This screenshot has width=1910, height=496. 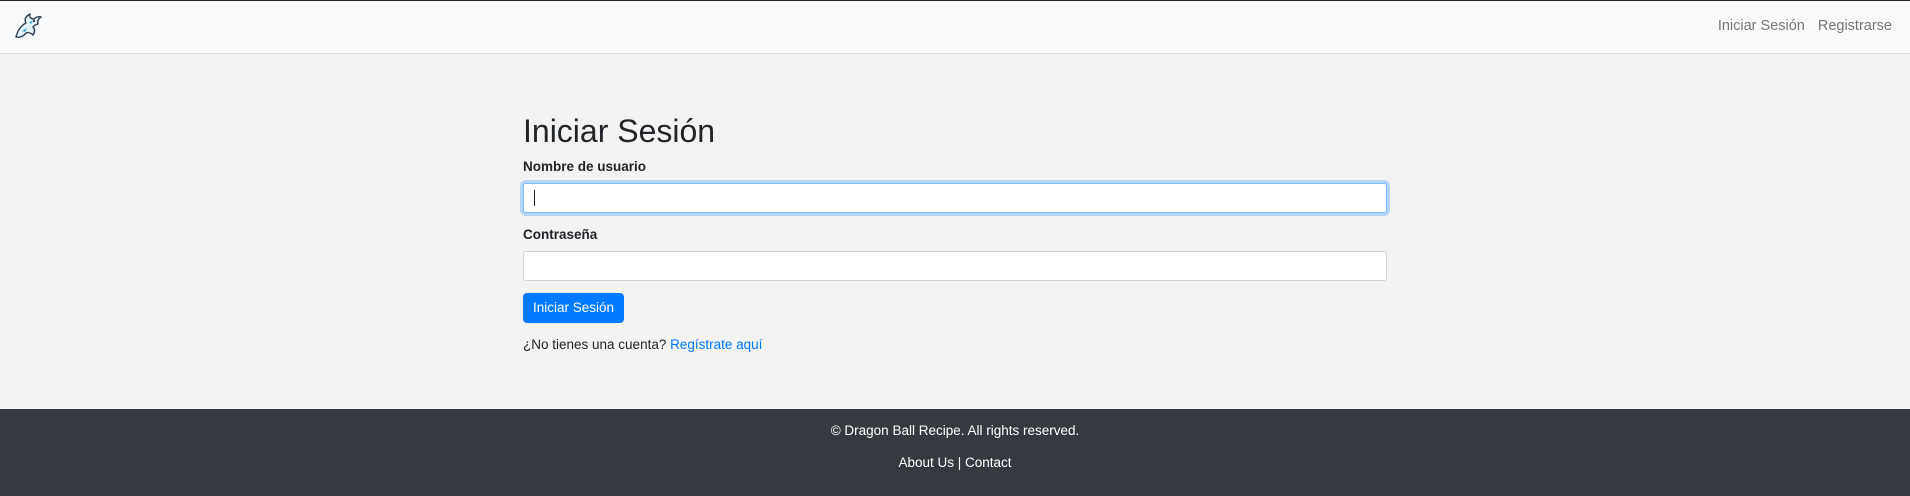 What do you see at coordinates (560, 235) in the screenshot?
I see `password-label: Contraseña` at bounding box center [560, 235].